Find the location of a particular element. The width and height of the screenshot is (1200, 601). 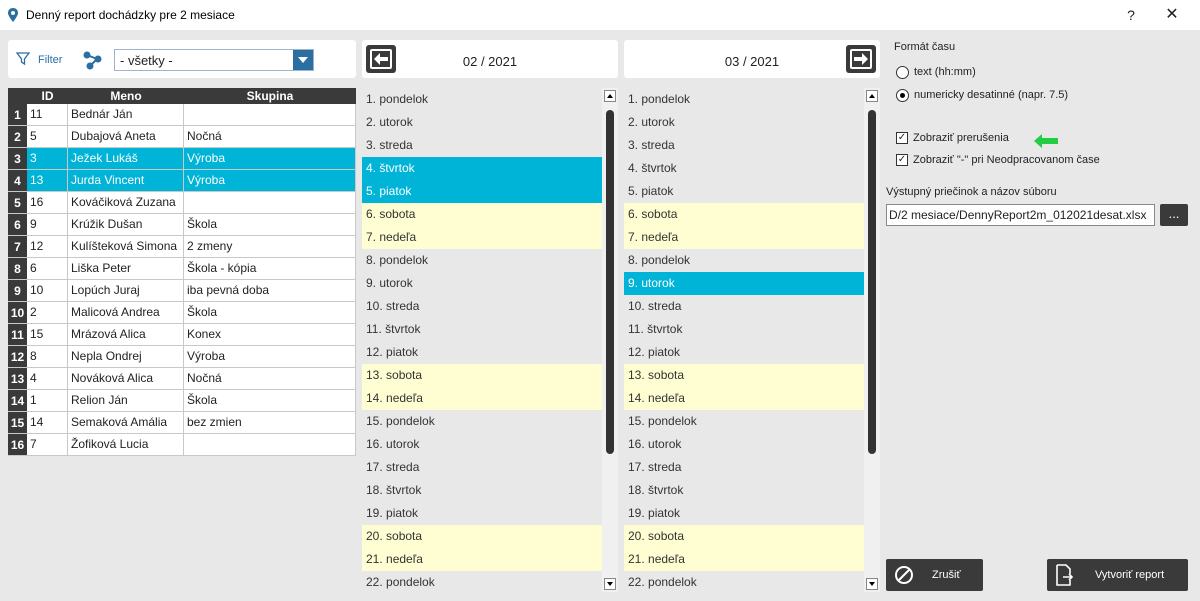

radio-text-format: text (hh:mm) is located at coordinates (1046, 73).